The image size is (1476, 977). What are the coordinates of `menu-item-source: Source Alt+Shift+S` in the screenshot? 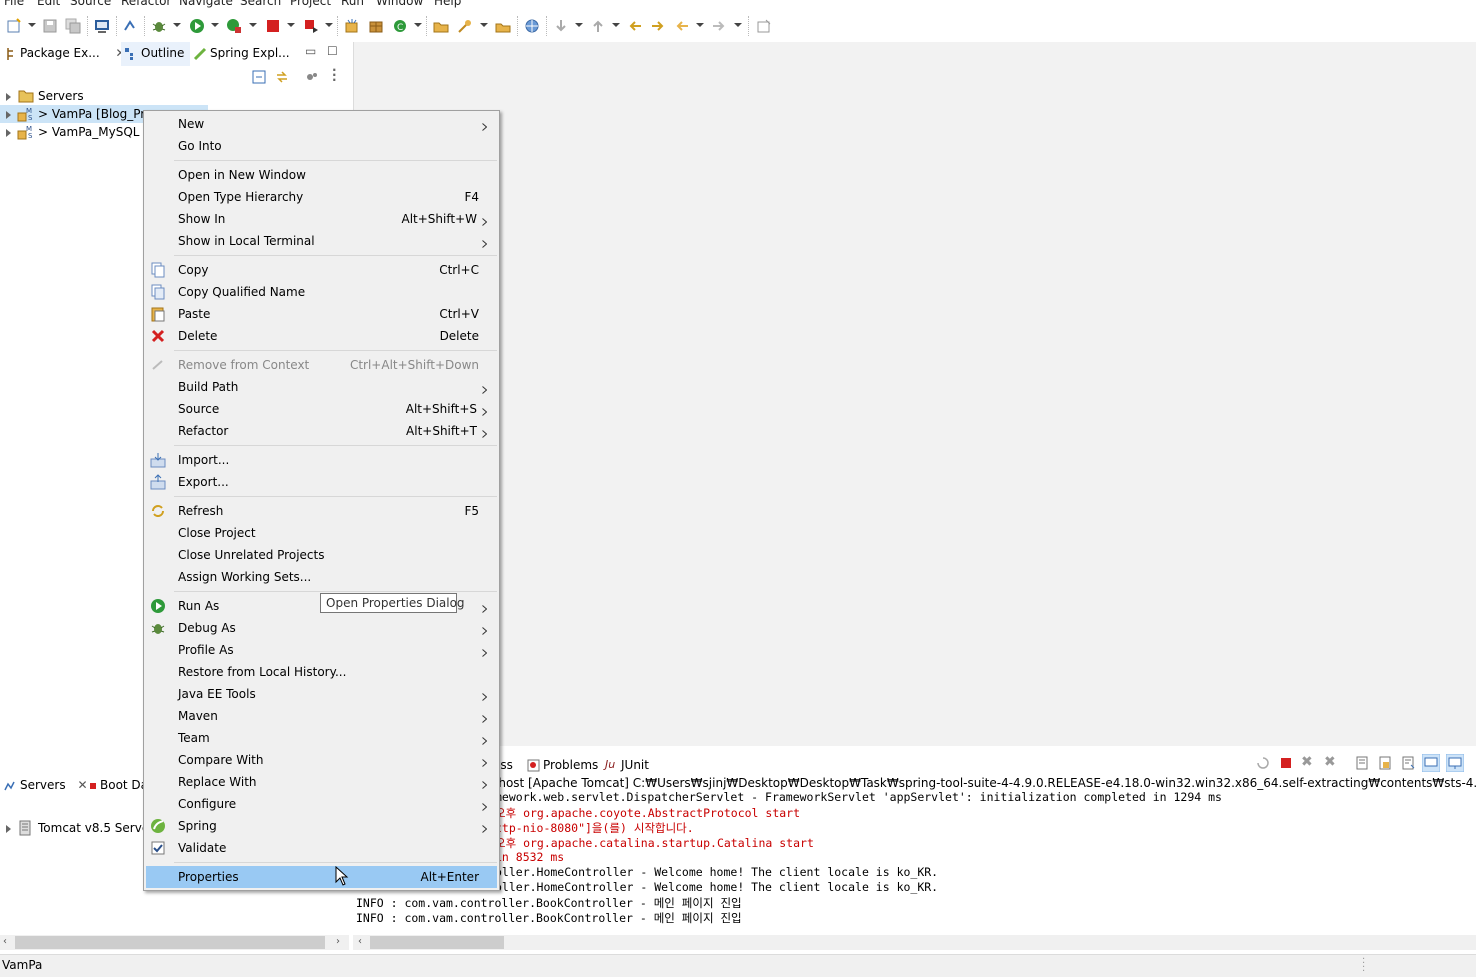 It's located at (321, 409).